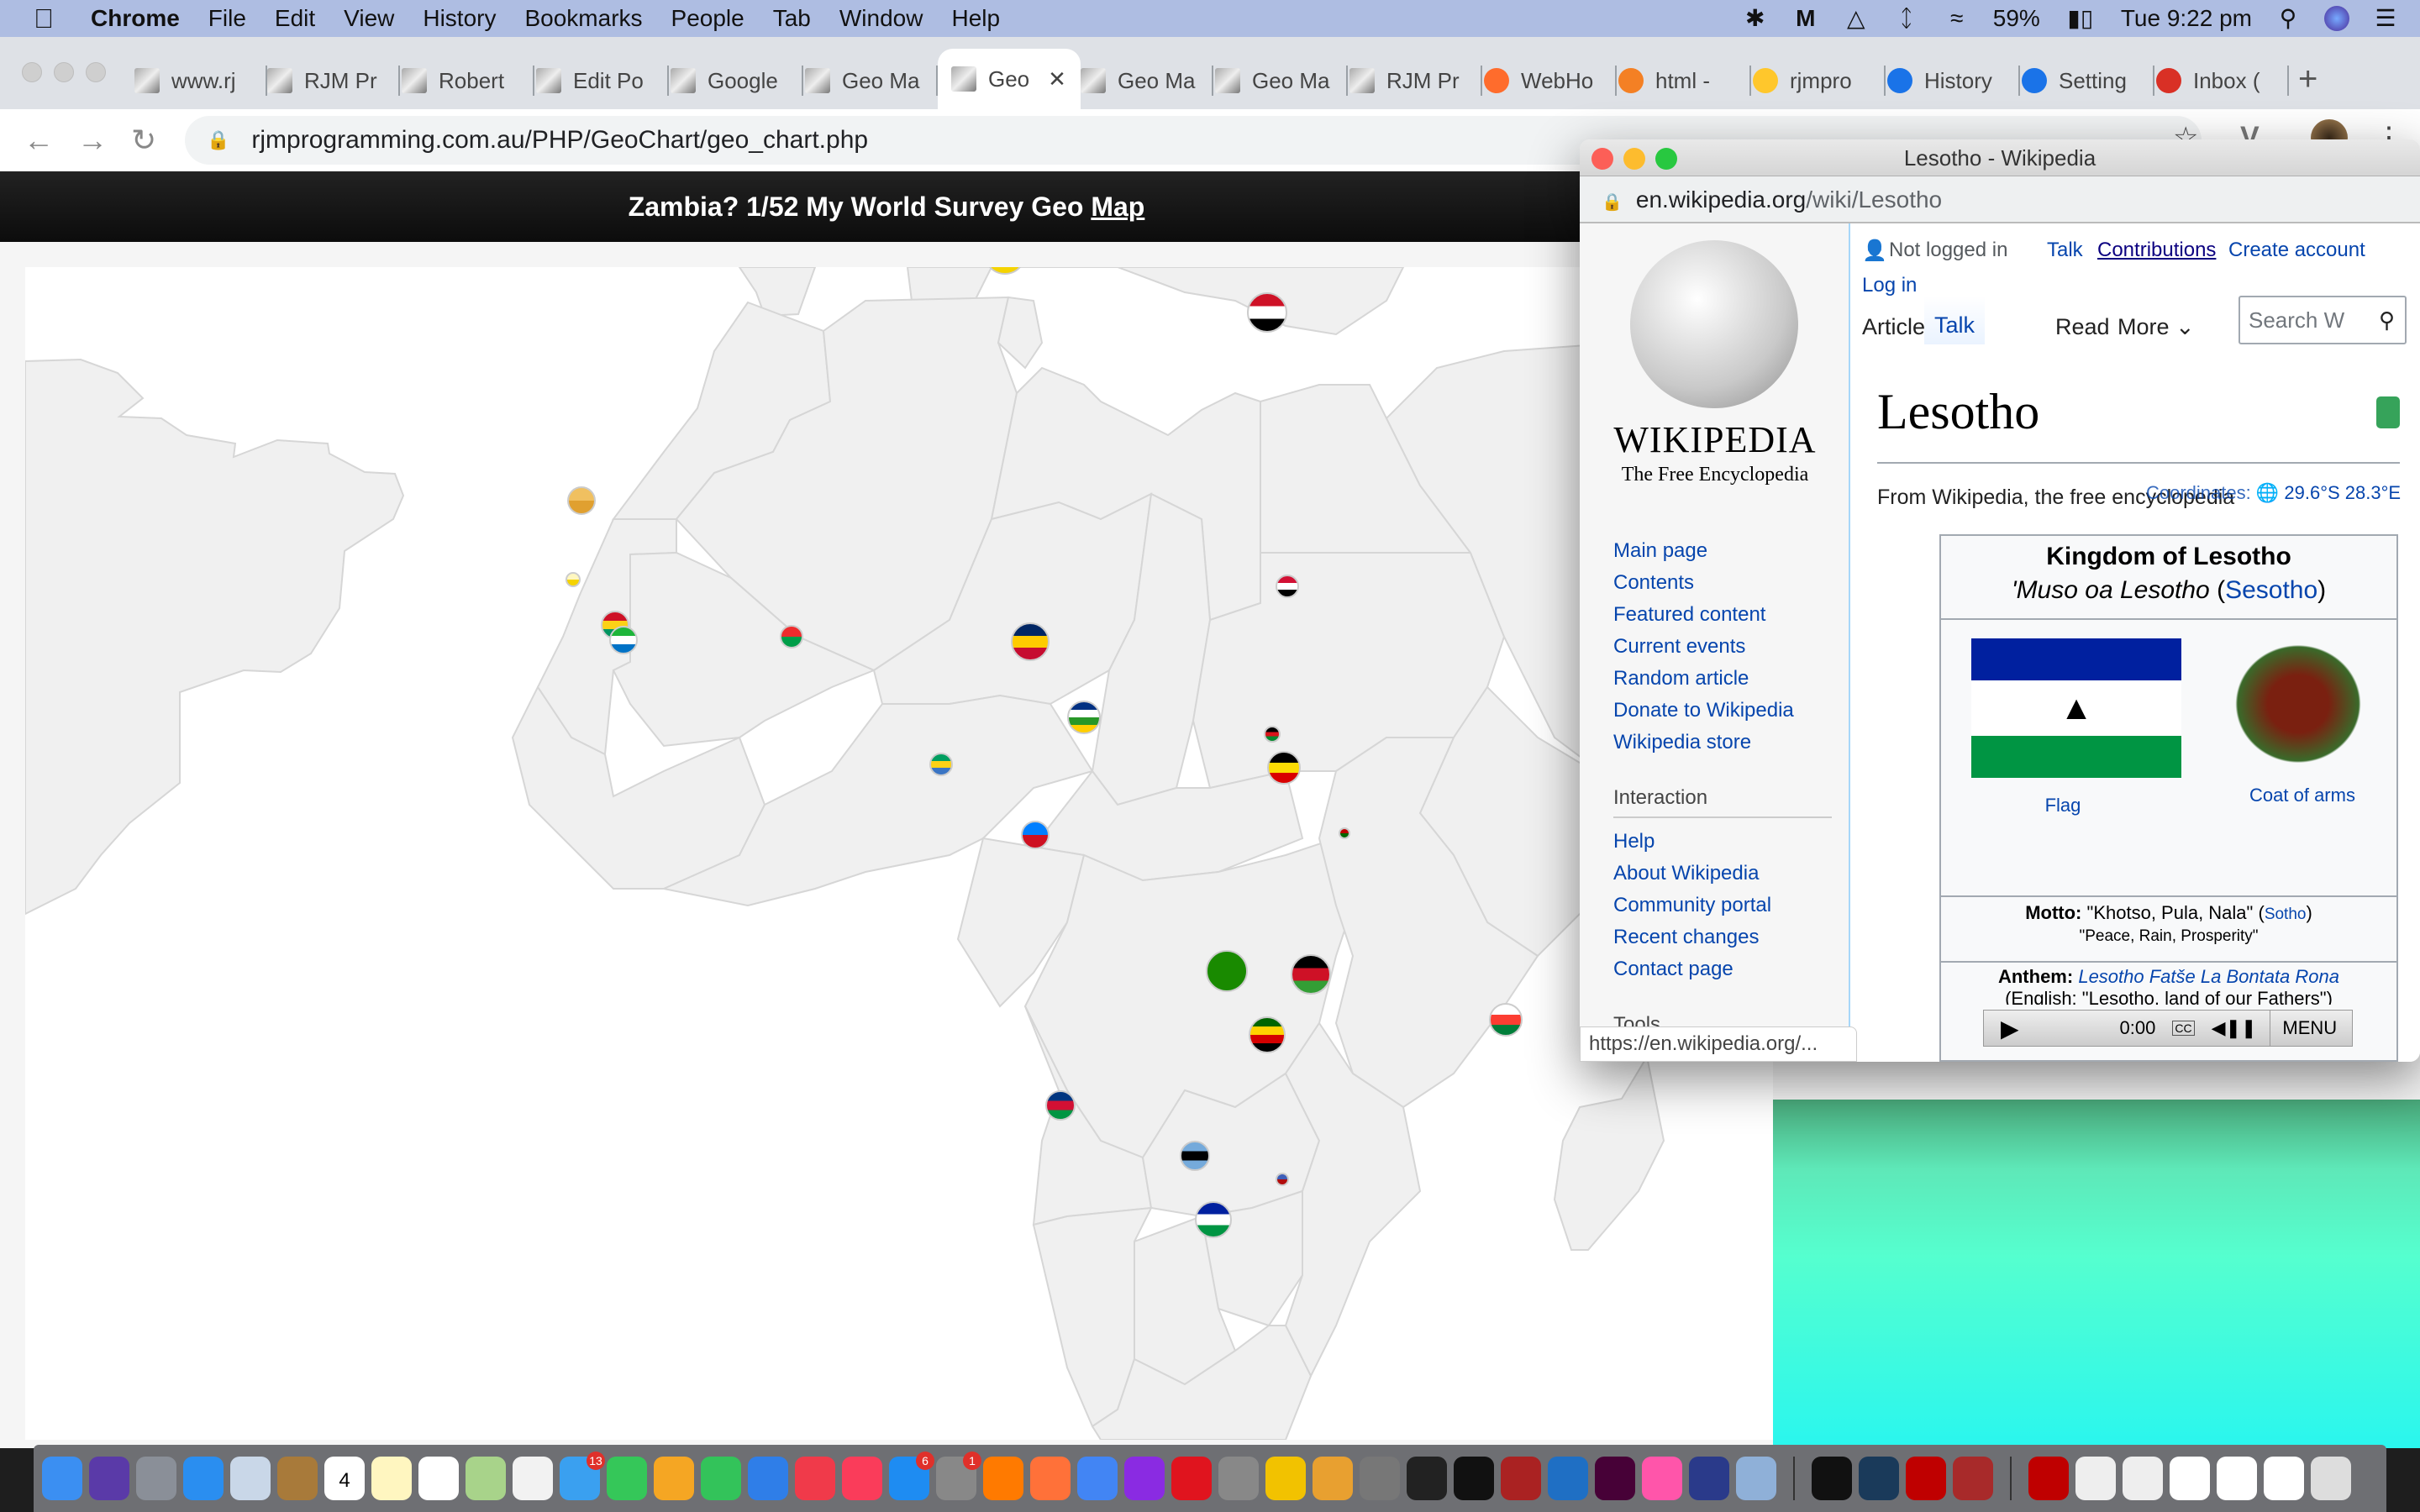 The width and height of the screenshot is (2420, 1512). I want to click on tab-14: Setting, so click(2088, 80).